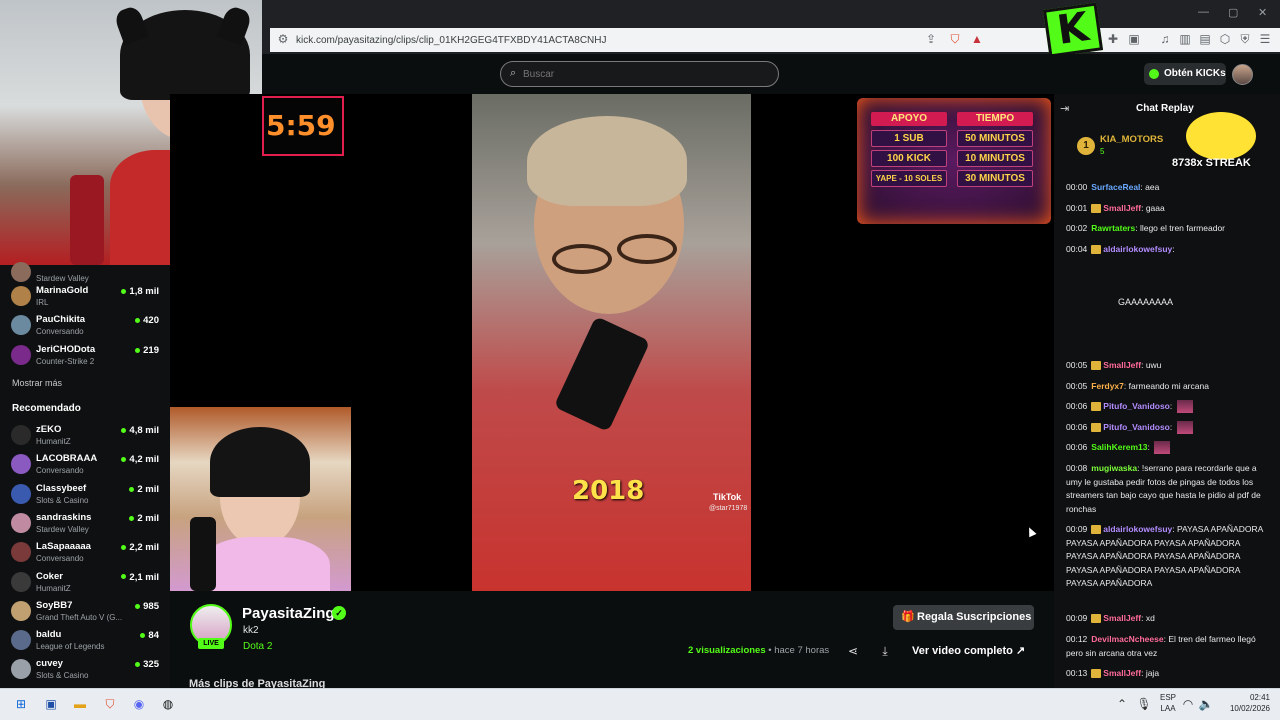 This screenshot has width=1280, height=720. Describe the element at coordinates (85, 583) in the screenshot. I see `sidebar-channel: Coker HumanitZ 2,1 mil` at that location.